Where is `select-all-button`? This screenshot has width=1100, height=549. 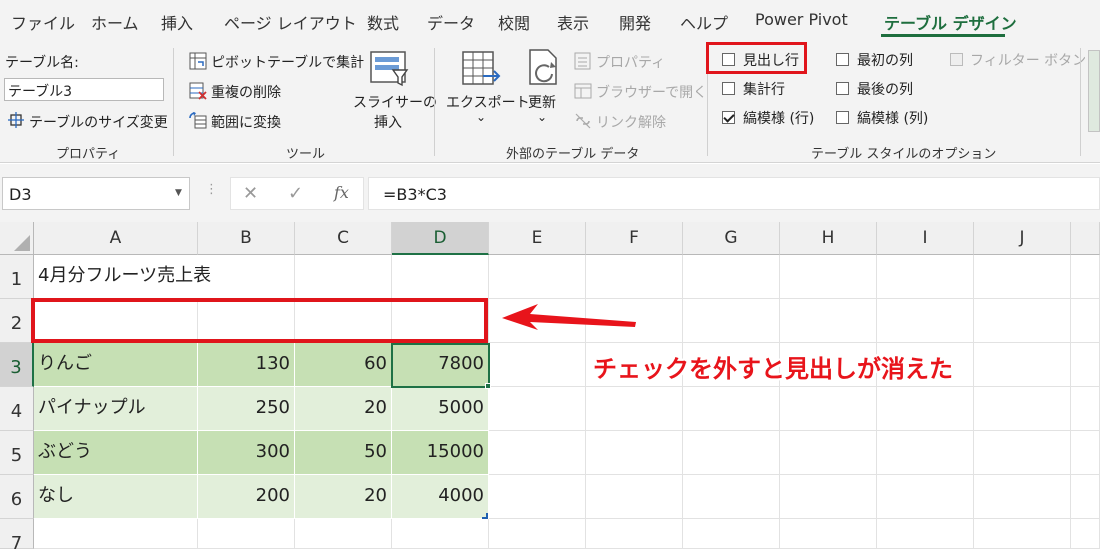
select-all-button is located at coordinates (17, 238).